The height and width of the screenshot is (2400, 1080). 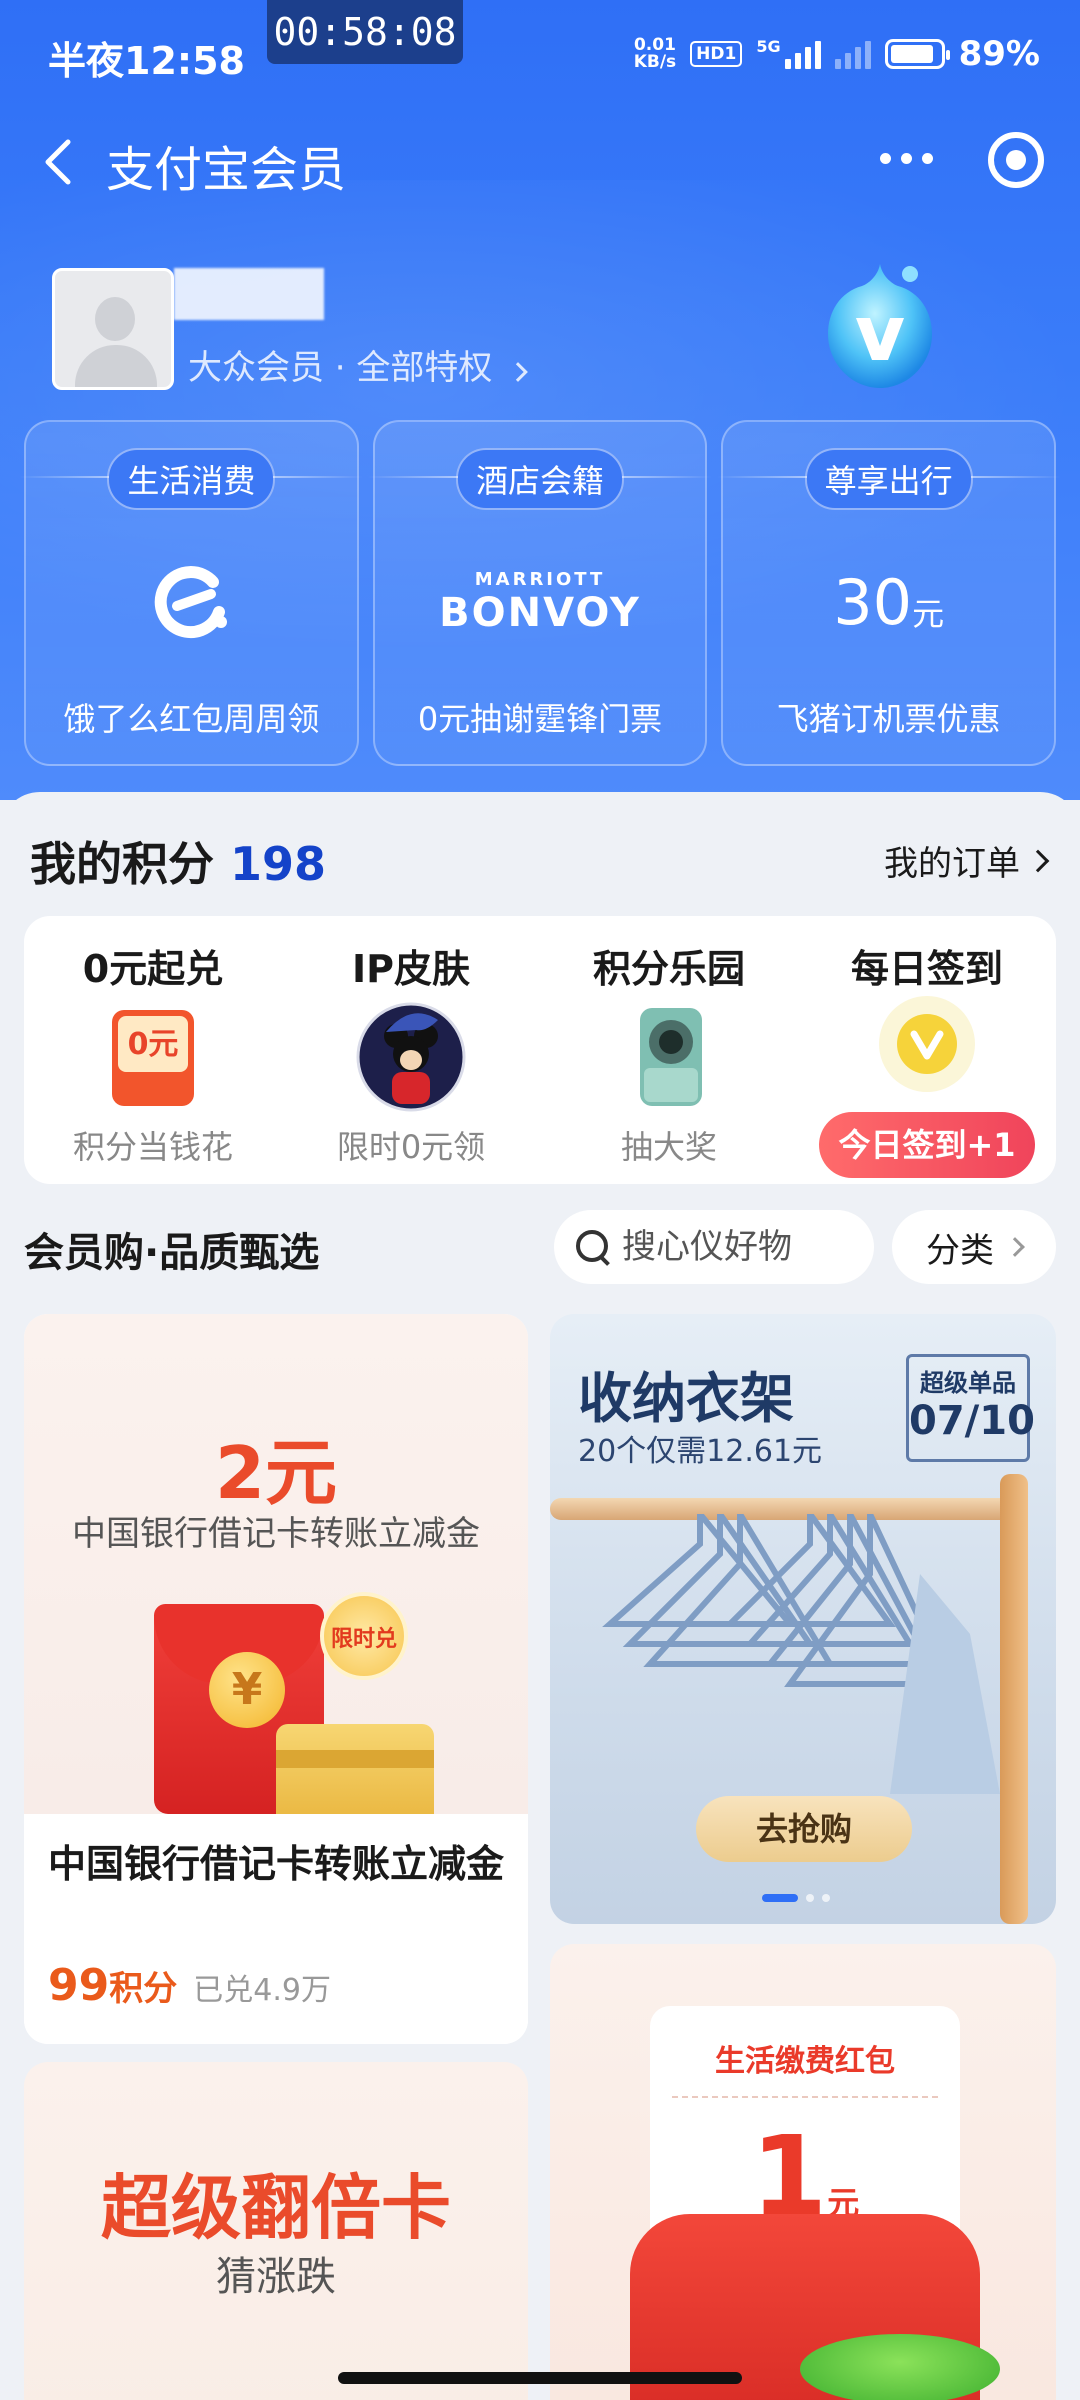 What do you see at coordinates (668, 1147) in the screenshot?
I see `entry-sub: 抽大奖` at bounding box center [668, 1147].